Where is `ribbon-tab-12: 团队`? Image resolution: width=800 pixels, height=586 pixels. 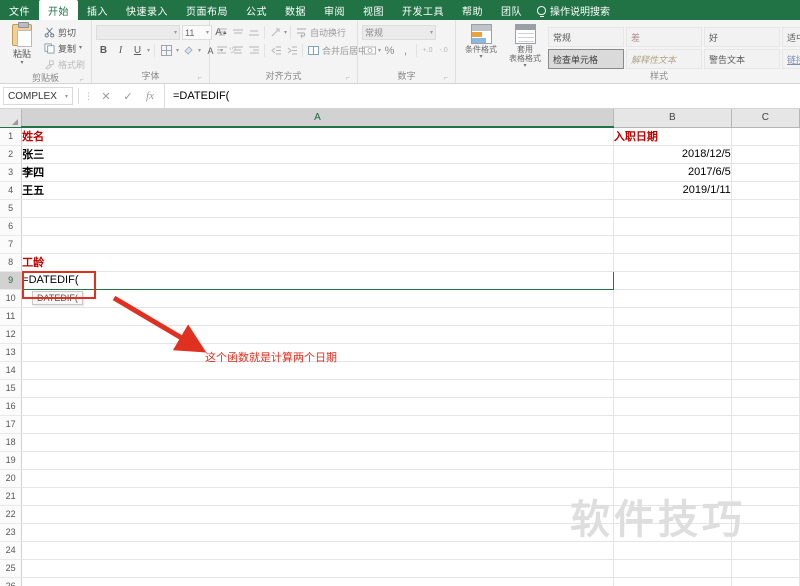
ribbon-tab-12: 团队 is located at coordinates (511, 10).